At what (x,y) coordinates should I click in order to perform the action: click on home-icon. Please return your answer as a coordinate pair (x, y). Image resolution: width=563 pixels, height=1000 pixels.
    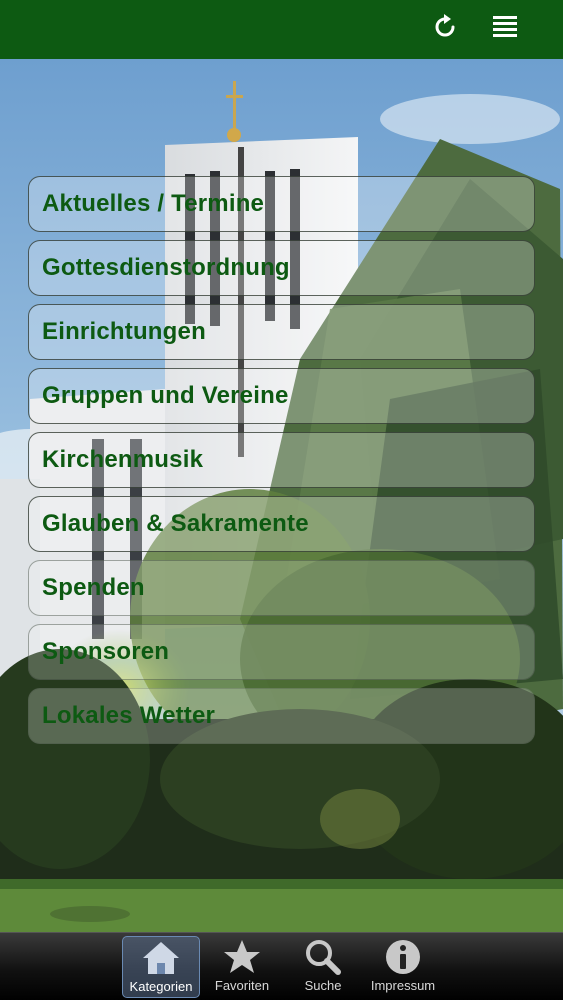
    Looking at the image, I should click on (161, 958).